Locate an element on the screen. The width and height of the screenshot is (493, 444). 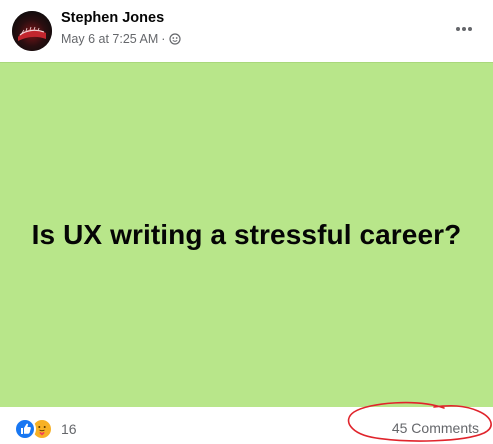
author-avatar is located at coordinates (32, 31).